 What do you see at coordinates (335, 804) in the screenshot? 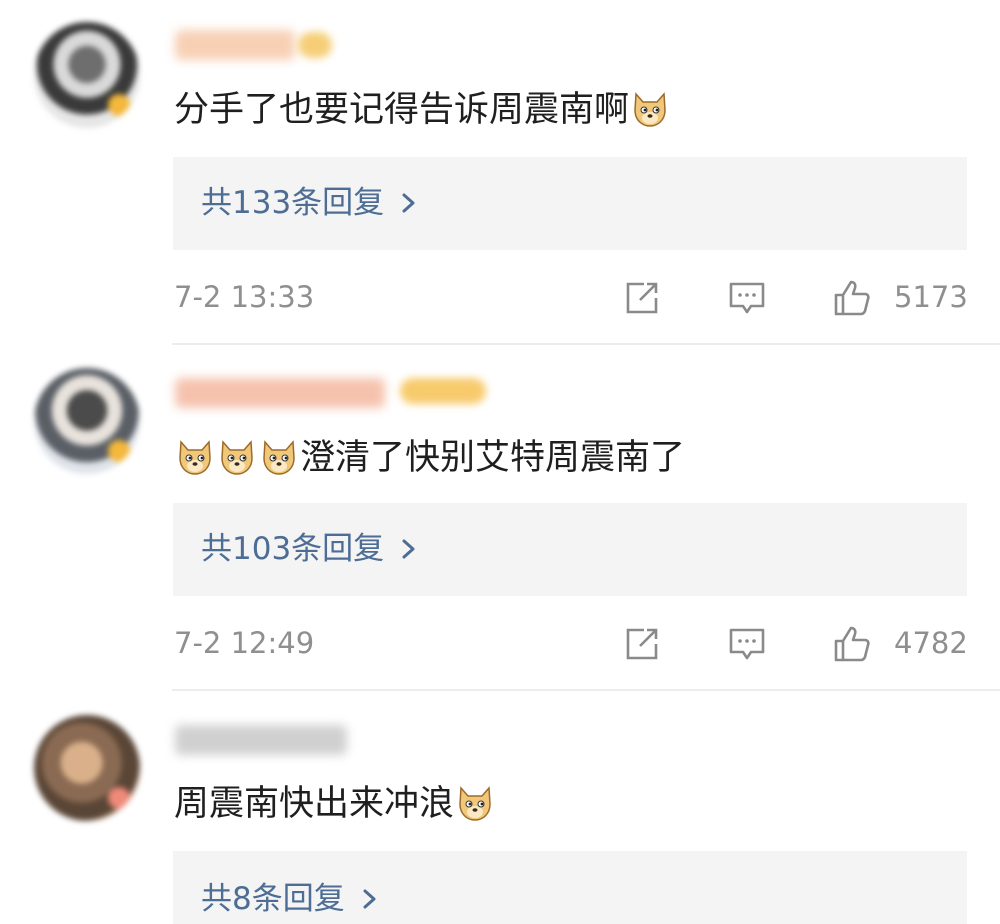
I see `comment-text: 周震南快出来冲浪` at bounding box center [335, 804].